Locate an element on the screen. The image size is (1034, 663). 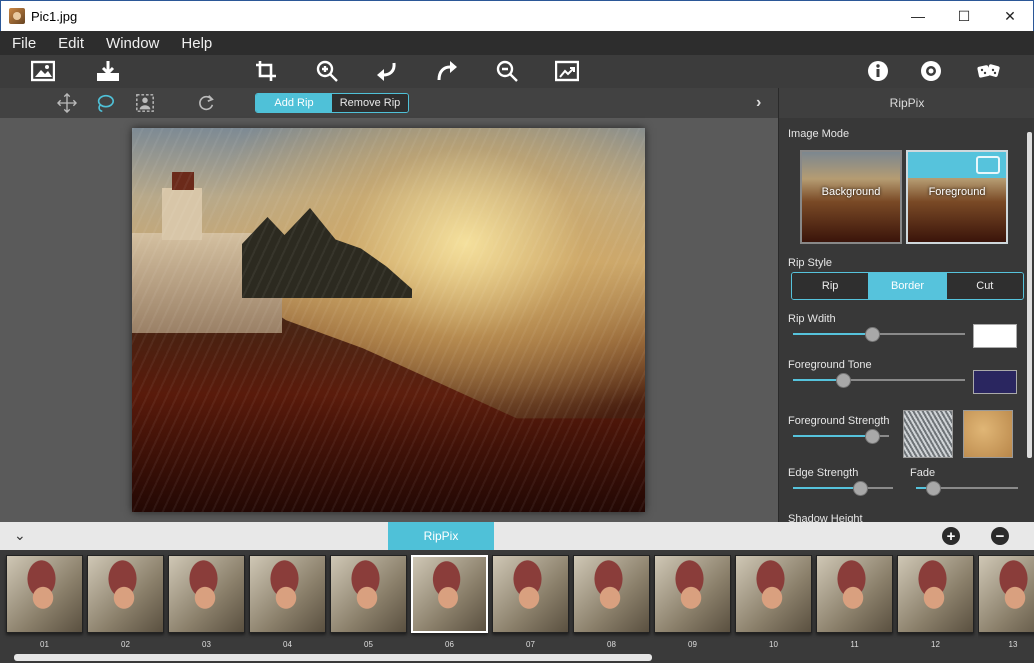
close-button: ✕ is located at coordinates (1010, 16).